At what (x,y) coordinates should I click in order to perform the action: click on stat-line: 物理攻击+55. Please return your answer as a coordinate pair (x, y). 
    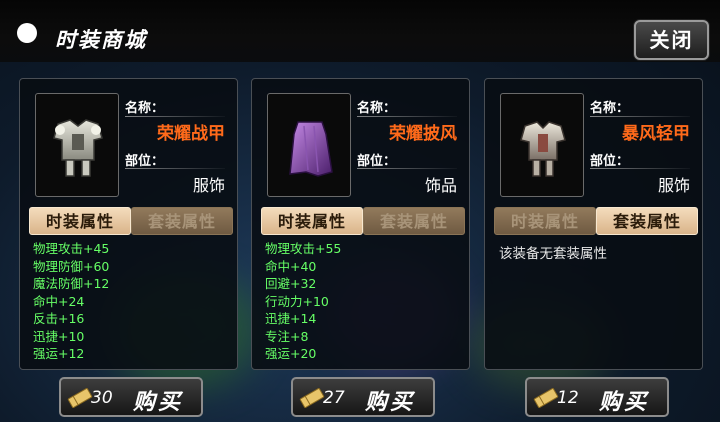
    Looking at the image, I should click on (303, 248).